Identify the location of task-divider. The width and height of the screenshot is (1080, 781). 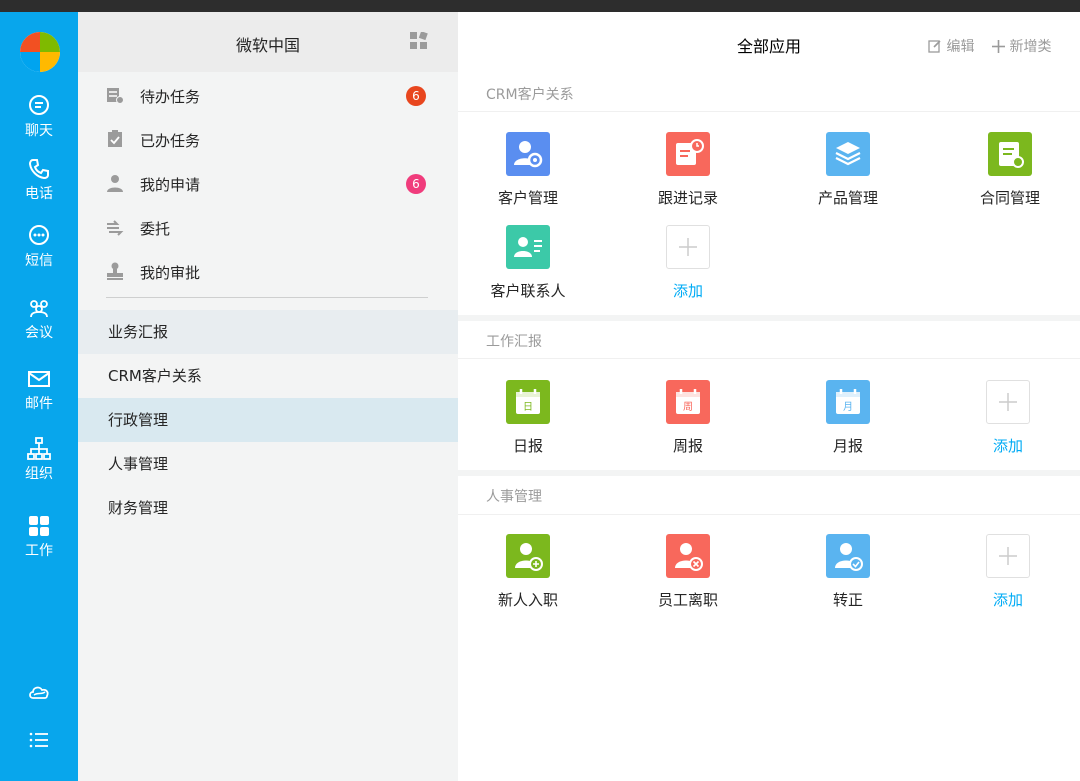
(267, 297).